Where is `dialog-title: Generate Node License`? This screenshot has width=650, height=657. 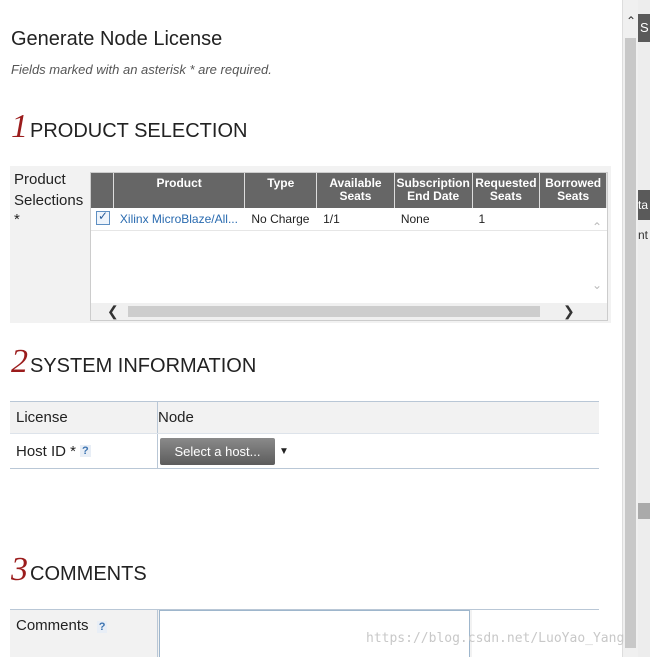
dialog-title: Generate Node License is located at coordinates (117, 39).